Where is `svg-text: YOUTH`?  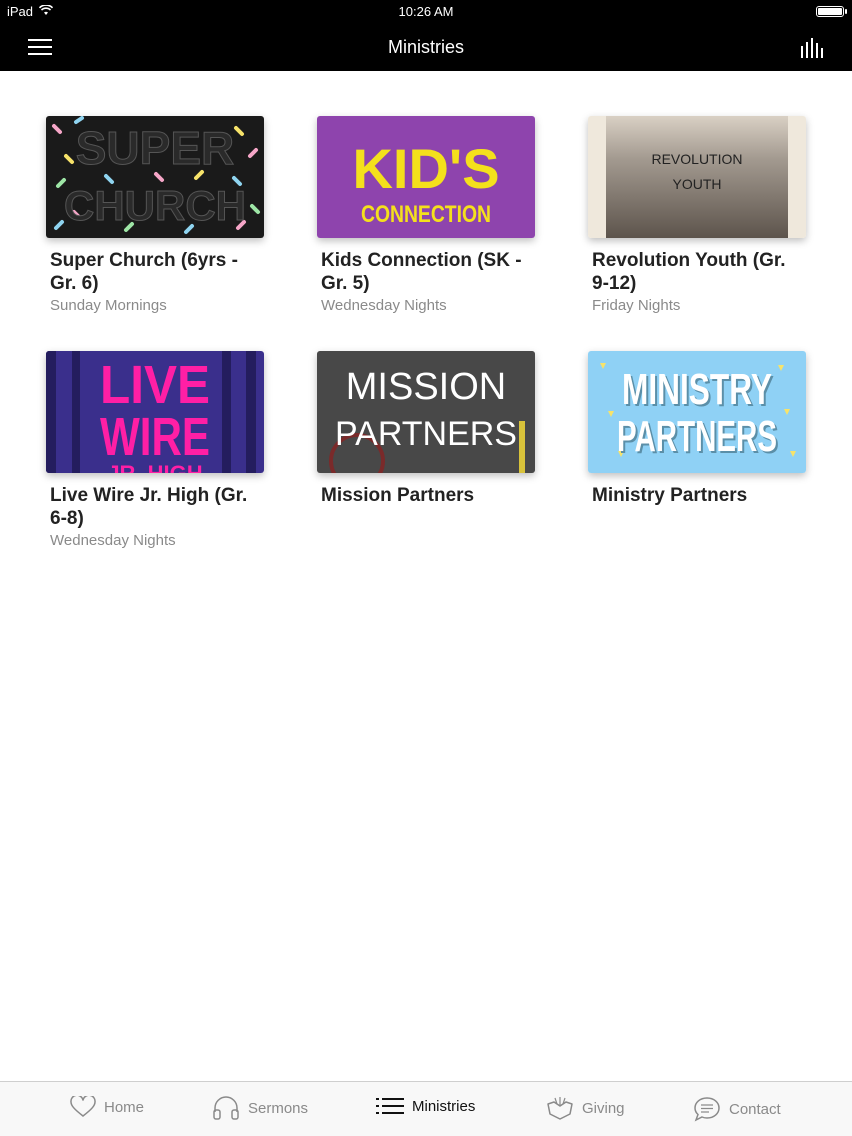 svg-text: YOUTH is located at coordinates (697, 184).